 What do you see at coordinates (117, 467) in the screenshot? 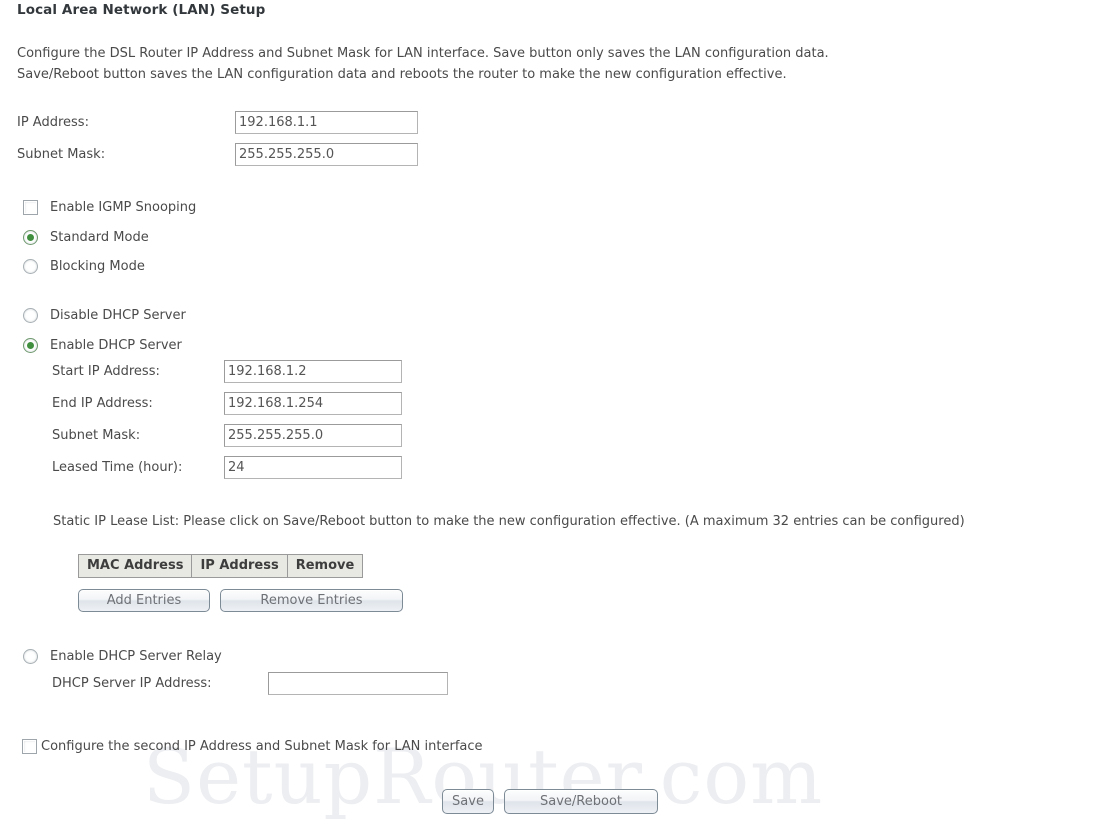
I see `leased-time-label: Leased Time (hour):` at bounding box center [117, 467].